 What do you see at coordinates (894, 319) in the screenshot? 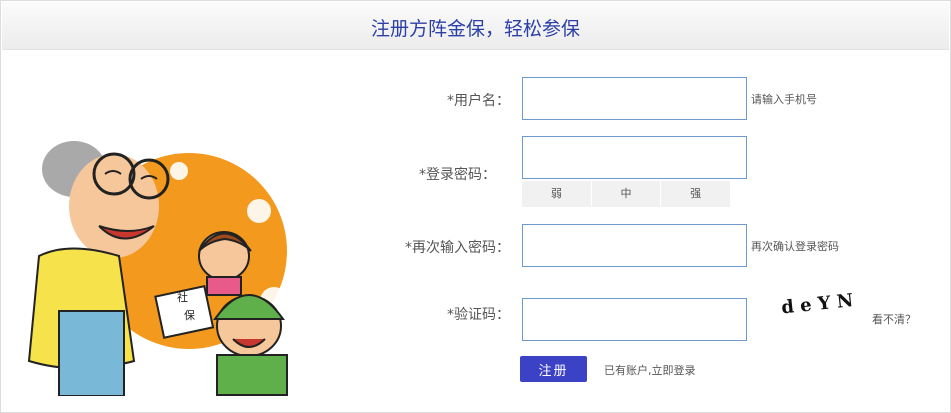
I see `captcha-refresh-link: 看不清？` at bounding box center [894, 319].